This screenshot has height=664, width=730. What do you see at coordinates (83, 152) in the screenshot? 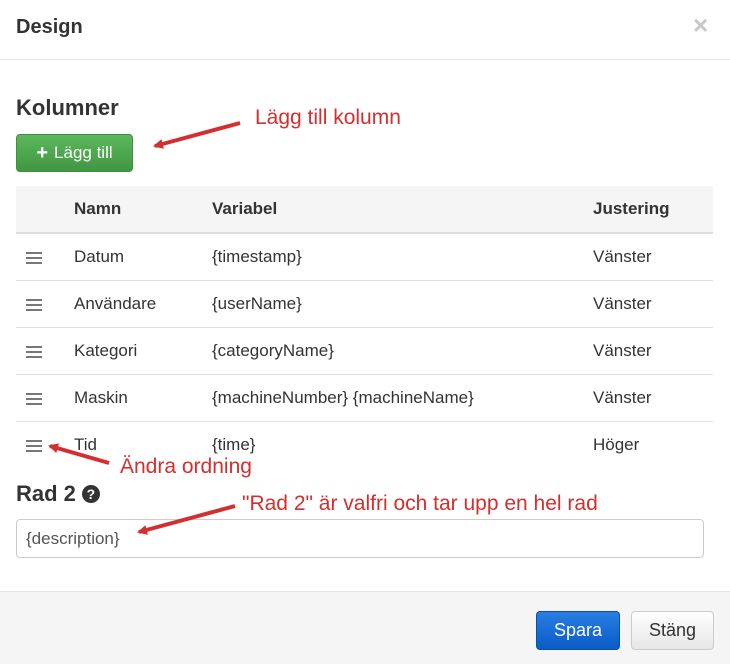
I see `add-column-label: Lägg till` at bounding box center [83, 152].